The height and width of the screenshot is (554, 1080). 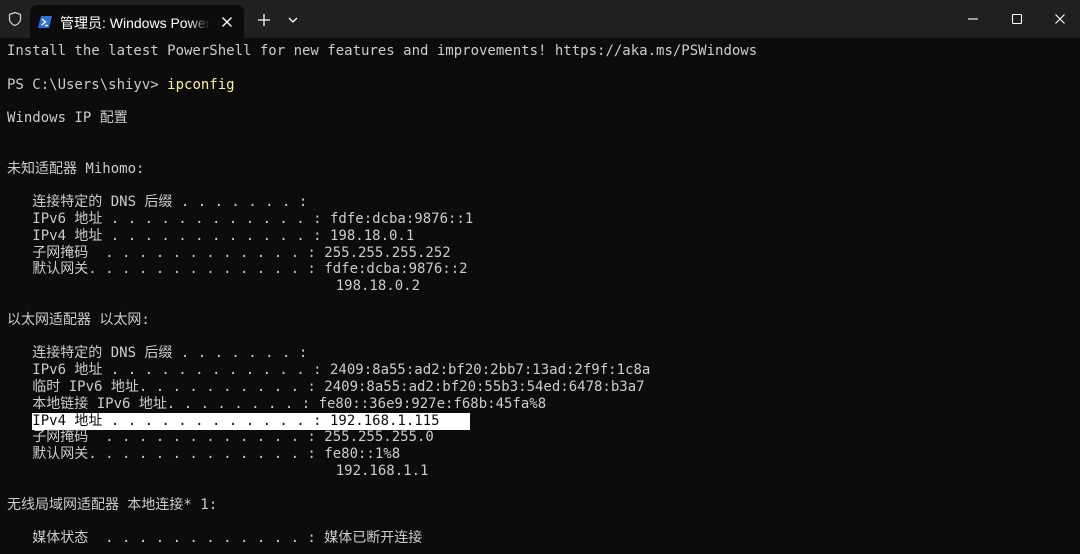 I want to click on terminal-line: PS C:\Users\shiyv> ipconfig, so click(x=121, y=84).